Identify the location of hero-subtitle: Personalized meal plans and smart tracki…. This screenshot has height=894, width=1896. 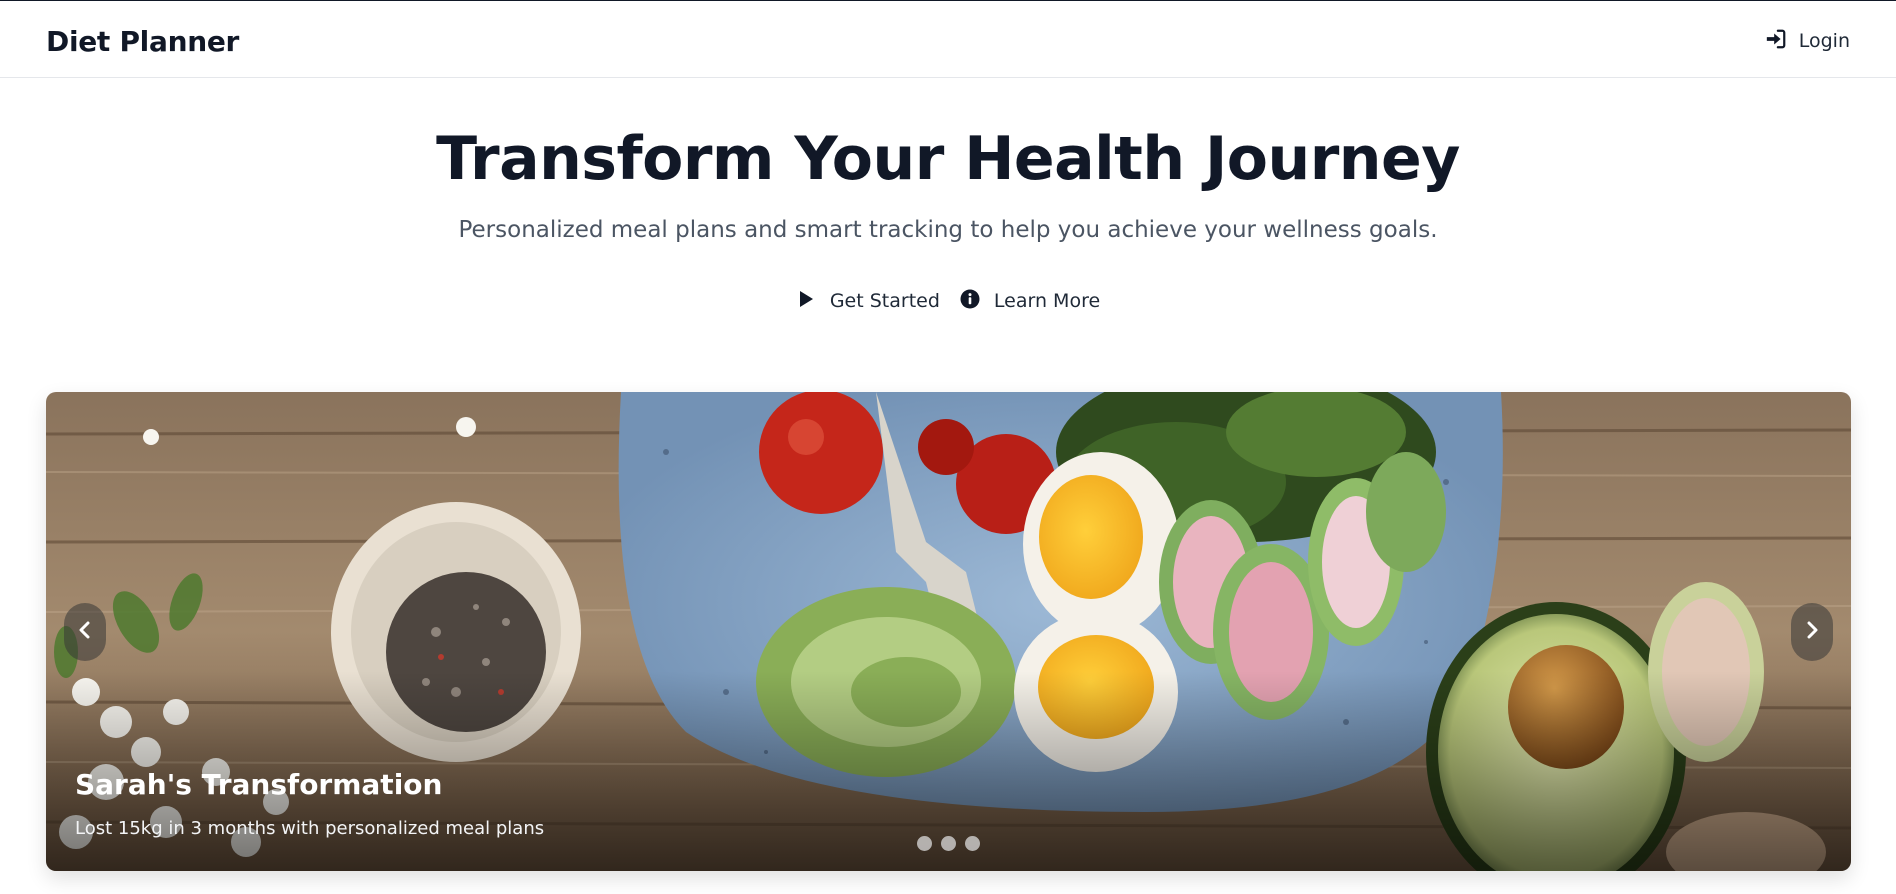
(948, 230).